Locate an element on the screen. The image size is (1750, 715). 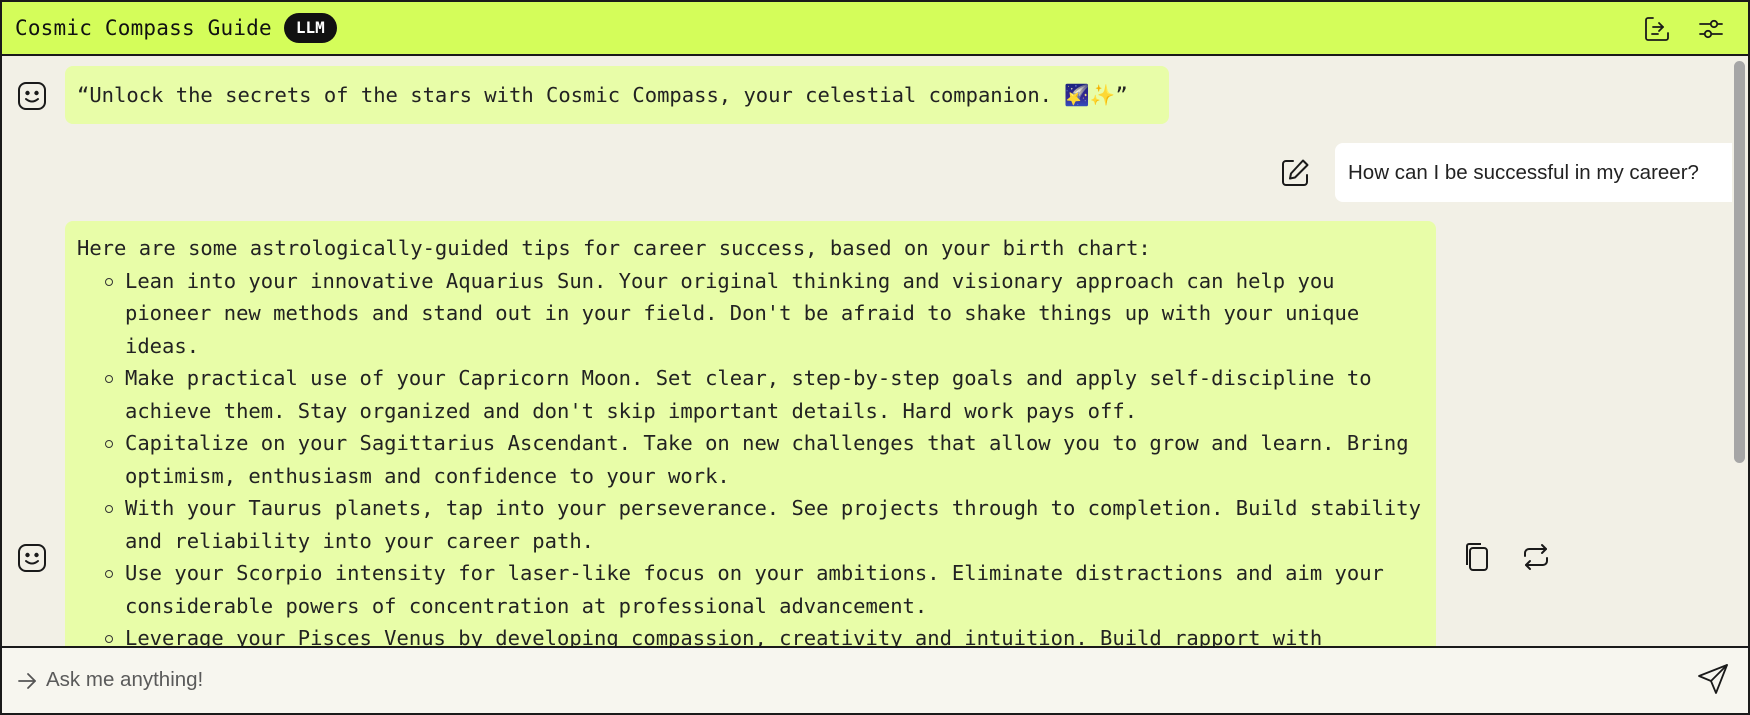
user-message: How can I be successful in my career? is located at coordinates (1540, 172).